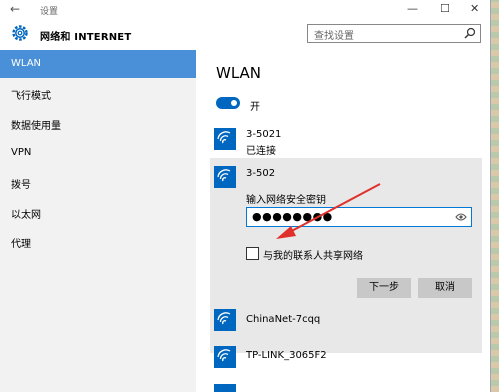  I want to click on gear-icon, so click(20, 33).